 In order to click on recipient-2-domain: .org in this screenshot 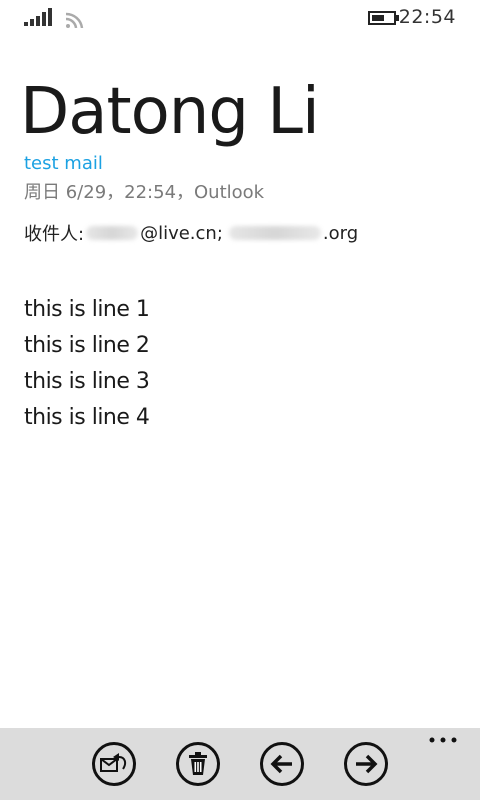, I will do `click(340, 233)`.